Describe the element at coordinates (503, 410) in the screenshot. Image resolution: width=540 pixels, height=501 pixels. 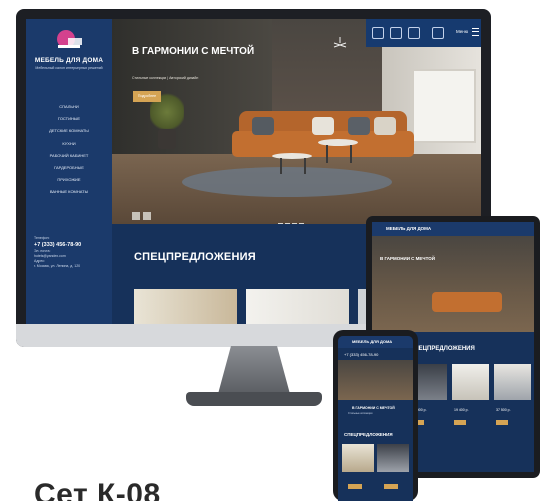
I see `tablet-price: 37 500 р.` at that location.